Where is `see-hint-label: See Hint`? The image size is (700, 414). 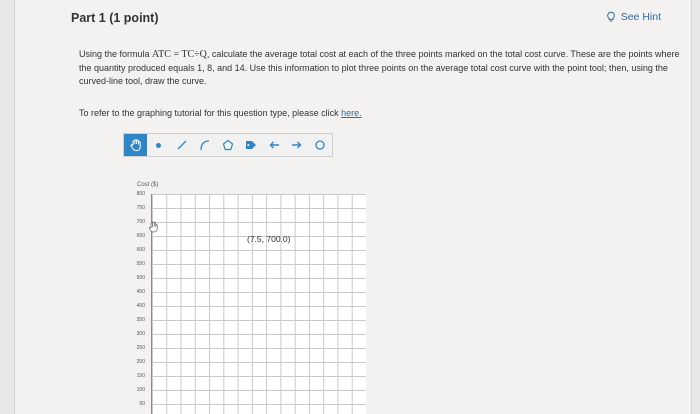
see-hint-label: See Hint is located at coordinates (640, 17).